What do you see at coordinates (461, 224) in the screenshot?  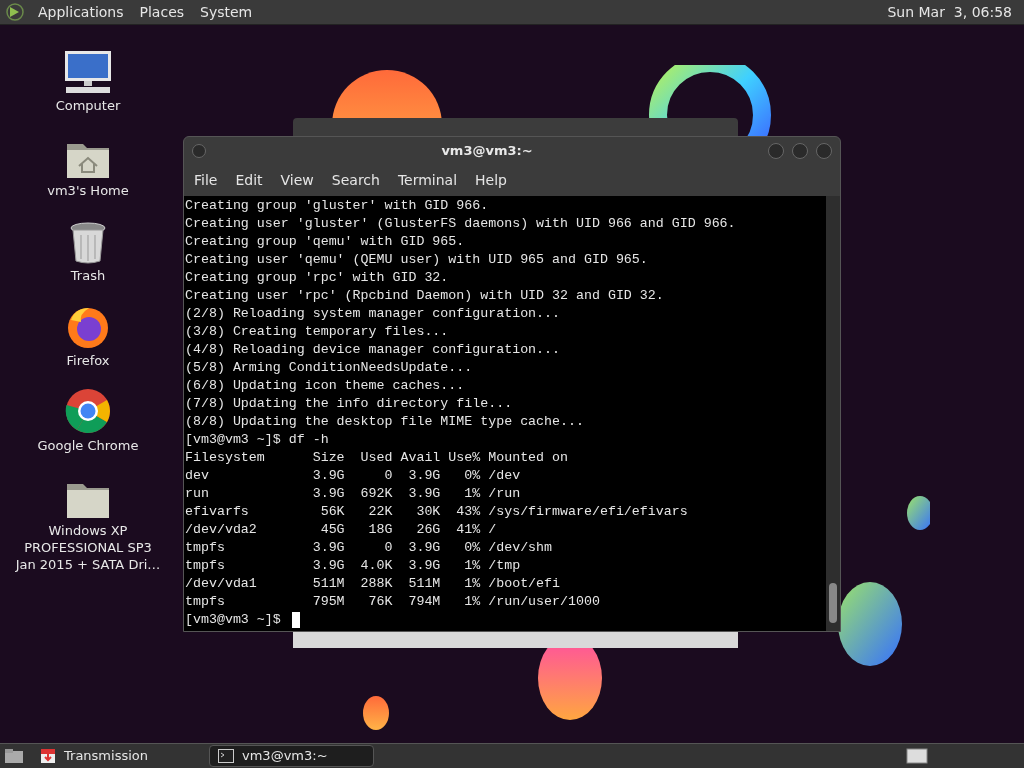 I see `terminal-line: Creating user 'gluster' (GlusterFS daemons) with UID 966 and GID 966.` at bounding box center [461, 224].